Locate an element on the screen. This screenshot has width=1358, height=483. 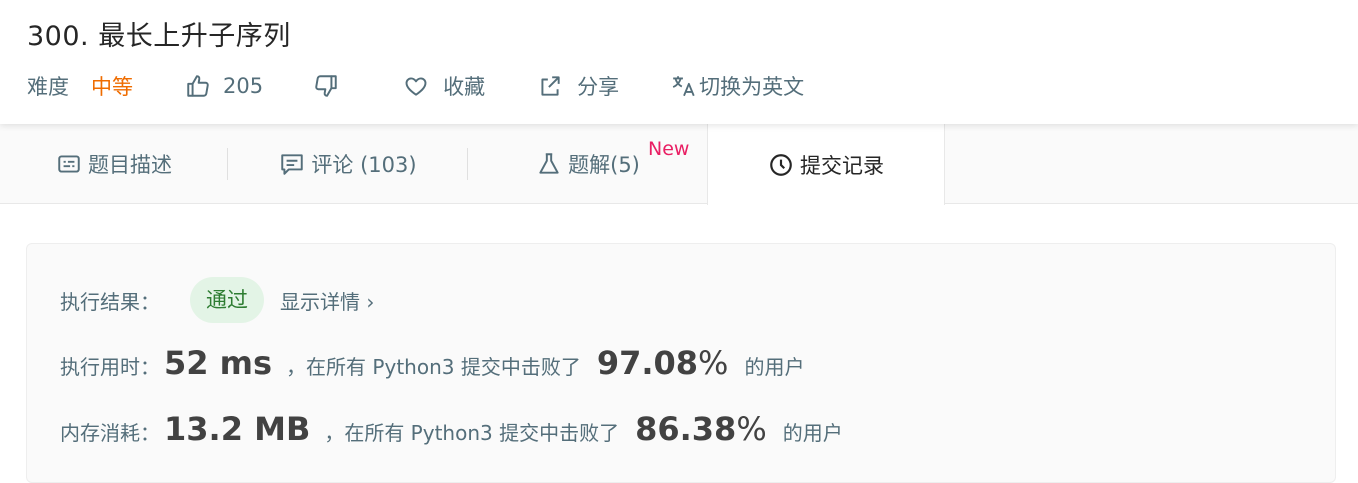
runtime-percentile: 97.08% is located at coordinates (663, 363).